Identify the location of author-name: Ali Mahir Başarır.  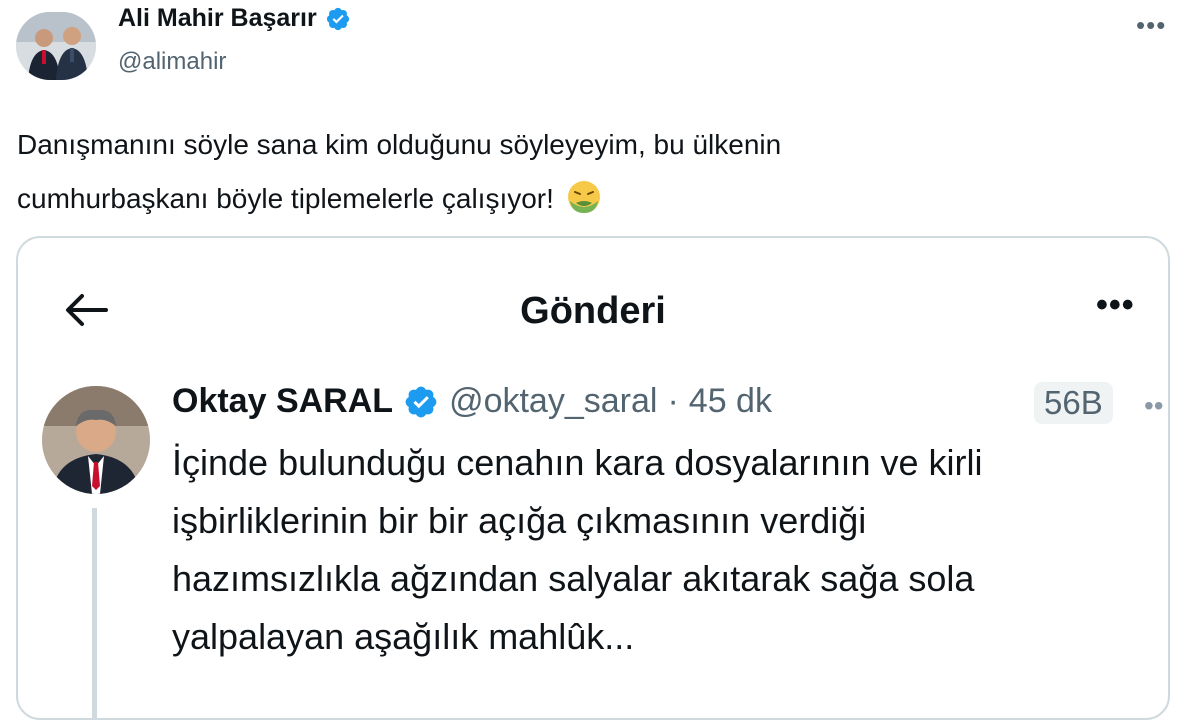
(217, 18).